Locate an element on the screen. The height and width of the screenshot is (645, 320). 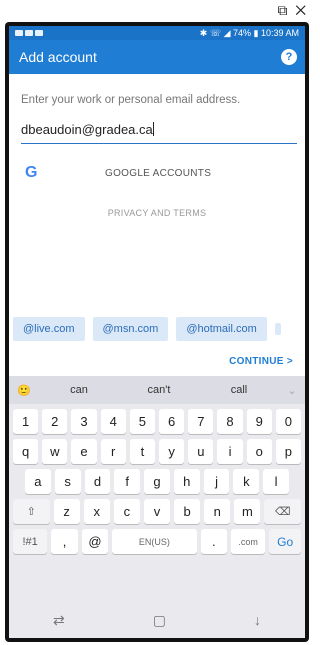
key: 0 is located at coordinates (288, 421).